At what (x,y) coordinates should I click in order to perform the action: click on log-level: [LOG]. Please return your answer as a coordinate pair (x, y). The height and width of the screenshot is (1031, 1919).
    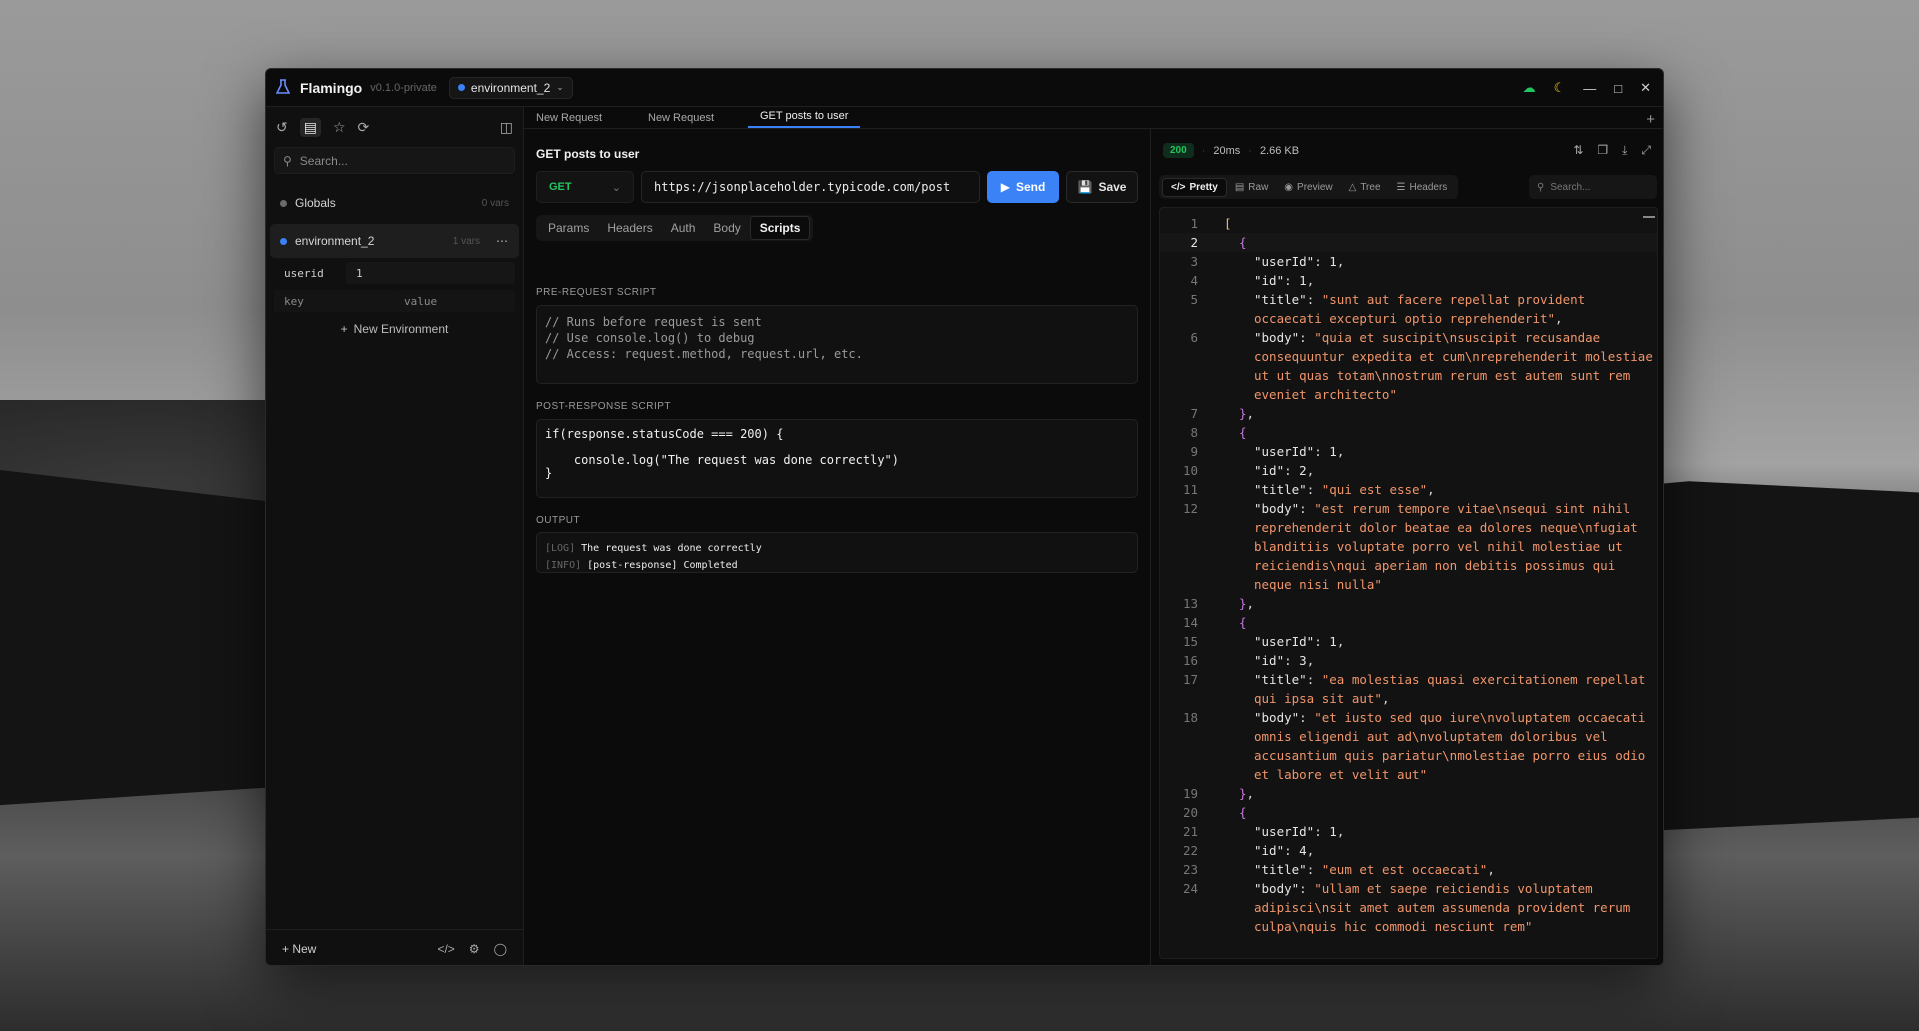
    Looking at the image, I should click on (560, 548).